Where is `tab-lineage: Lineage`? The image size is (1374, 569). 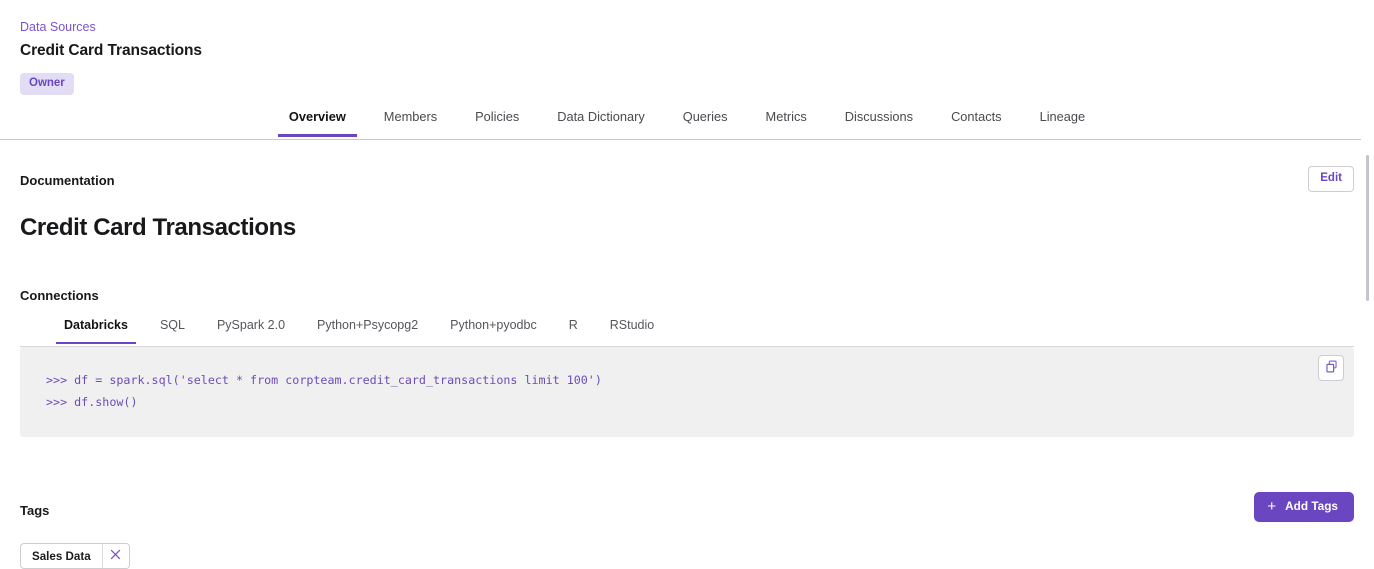
tab-lineage: Lineage is located at coordinates (1063, 122).